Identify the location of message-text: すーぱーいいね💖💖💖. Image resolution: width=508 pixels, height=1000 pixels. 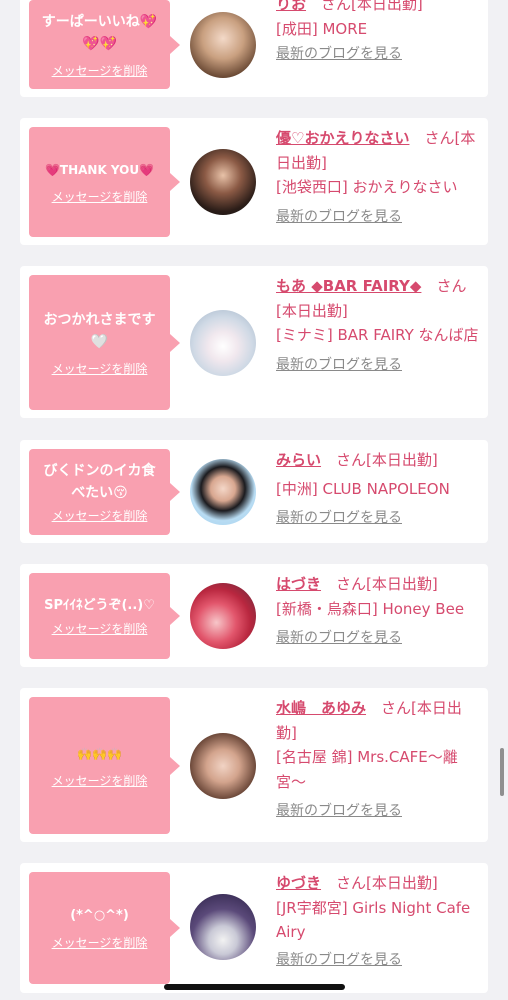
(99, 32).